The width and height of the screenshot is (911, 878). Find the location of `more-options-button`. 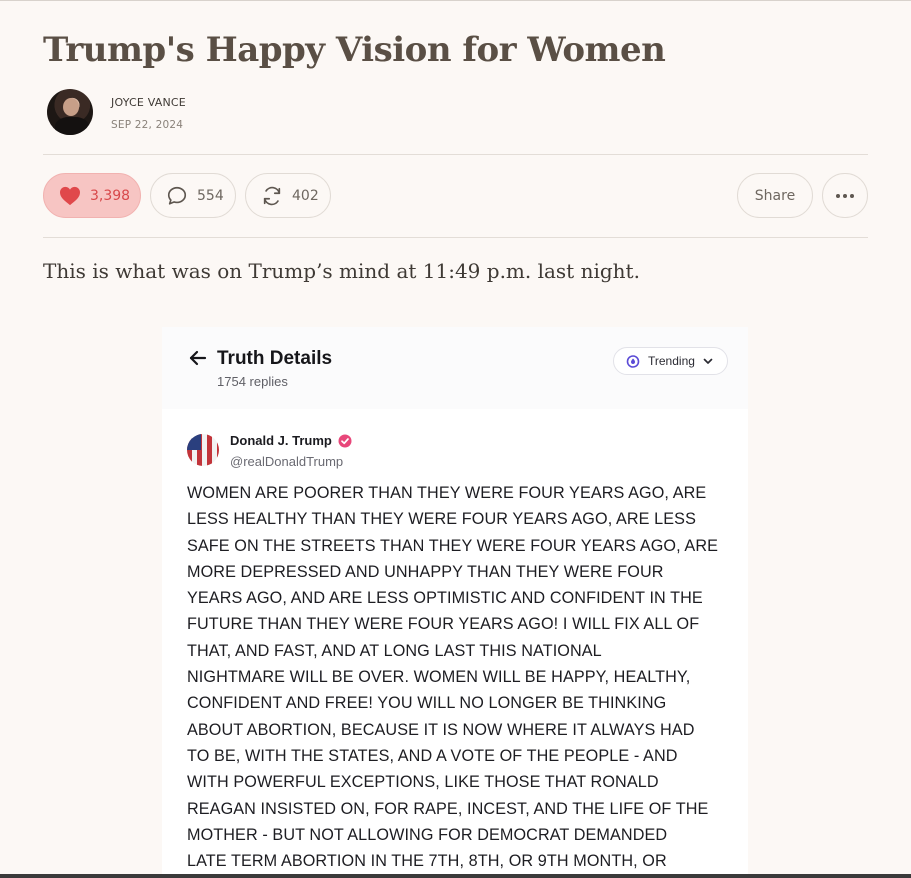

more-options-button is located at coordinates (845, 195).